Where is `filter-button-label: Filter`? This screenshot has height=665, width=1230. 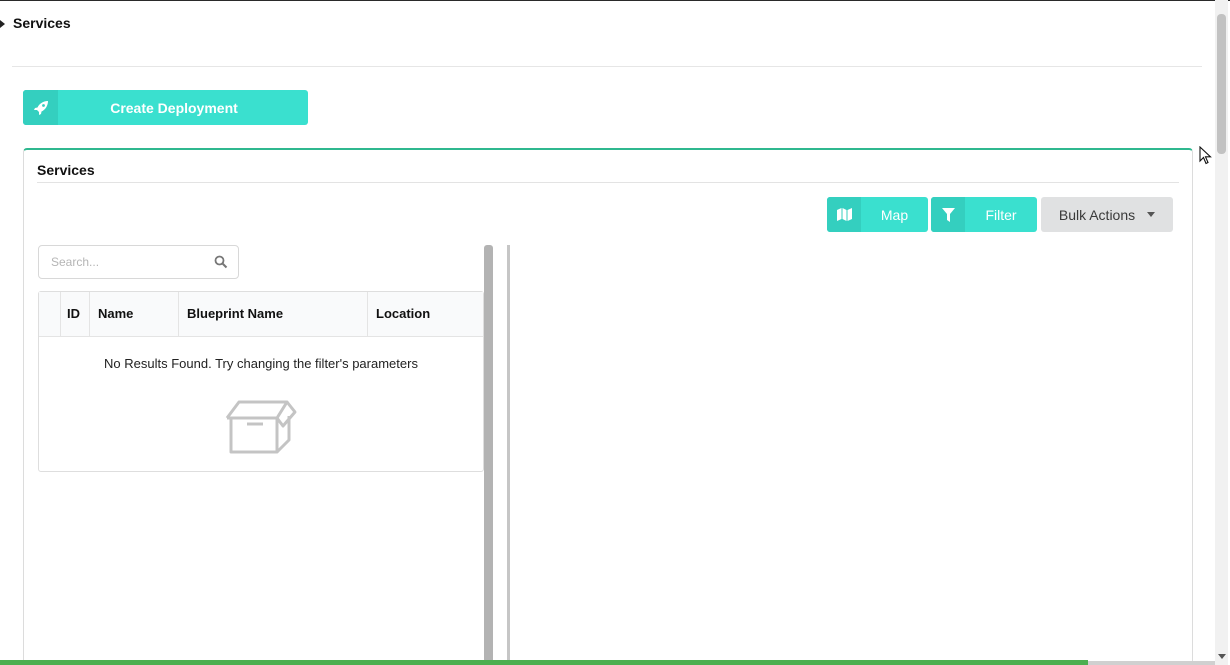 filter-button-label: Filter is located at coordinates (1001, 214).